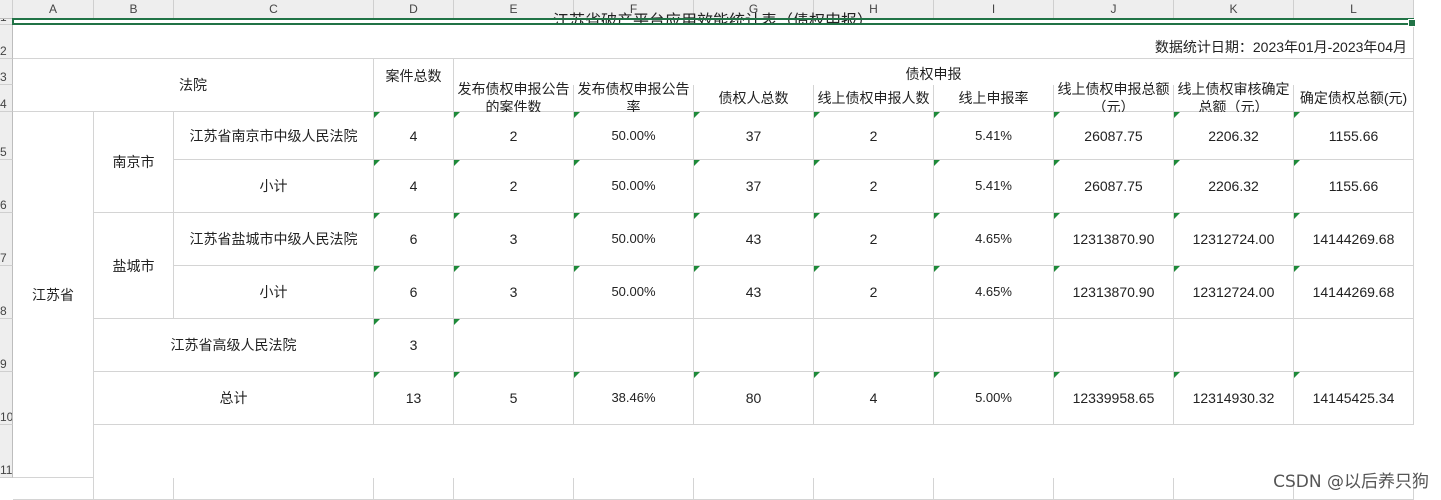  I want to click on row-header-11: 11, so click(6, 451).